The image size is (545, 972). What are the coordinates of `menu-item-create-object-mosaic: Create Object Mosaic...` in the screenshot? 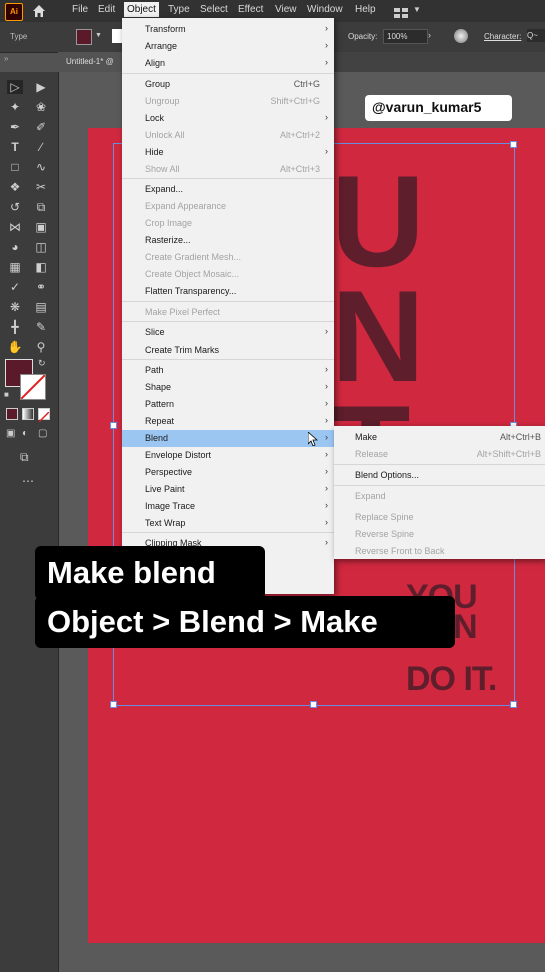 It's located at (228, 274).